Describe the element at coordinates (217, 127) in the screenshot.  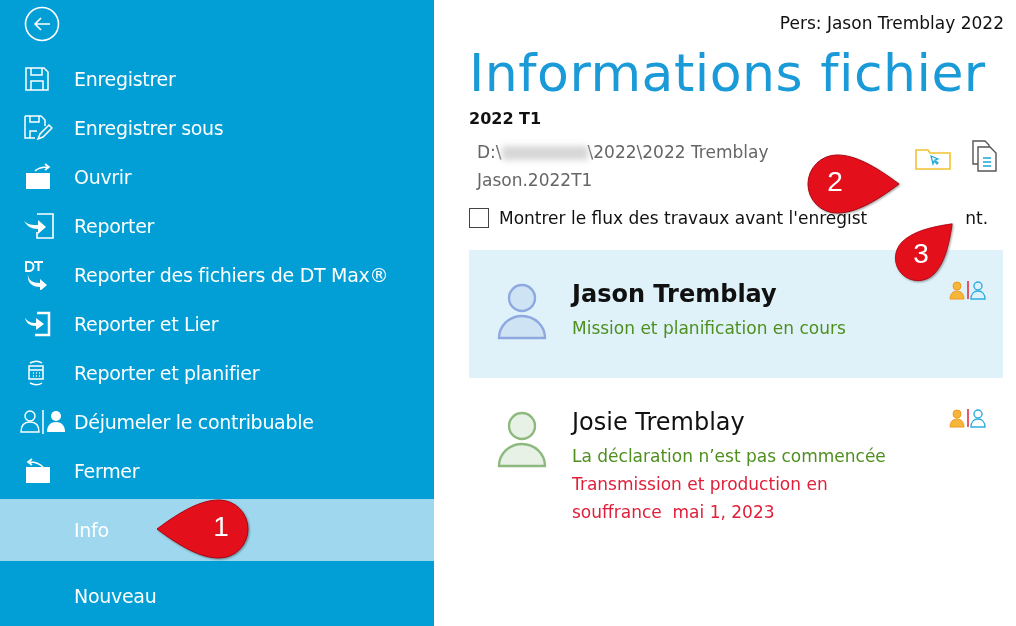
I see `menu-item: Enregistrer sous` at that location.